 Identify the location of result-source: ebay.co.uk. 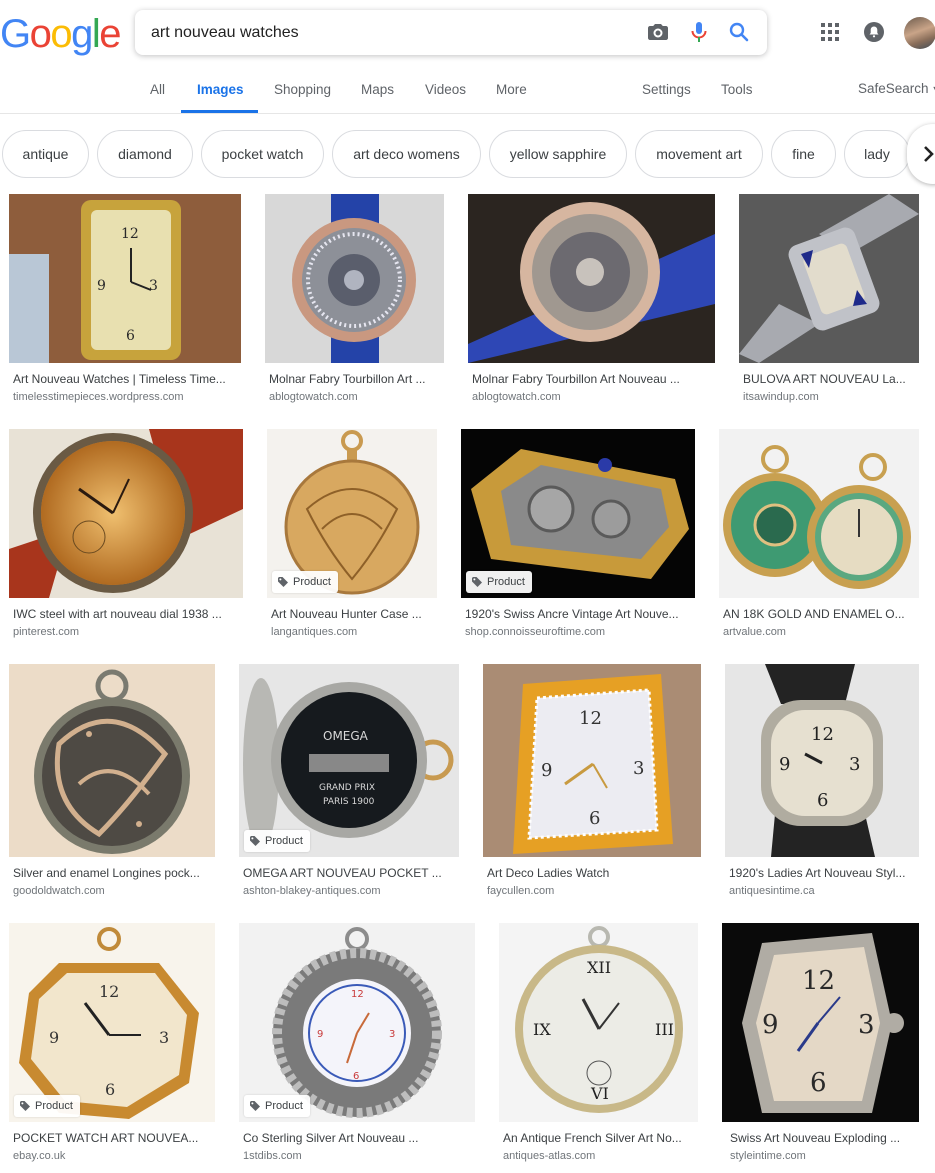
(112, 1156).